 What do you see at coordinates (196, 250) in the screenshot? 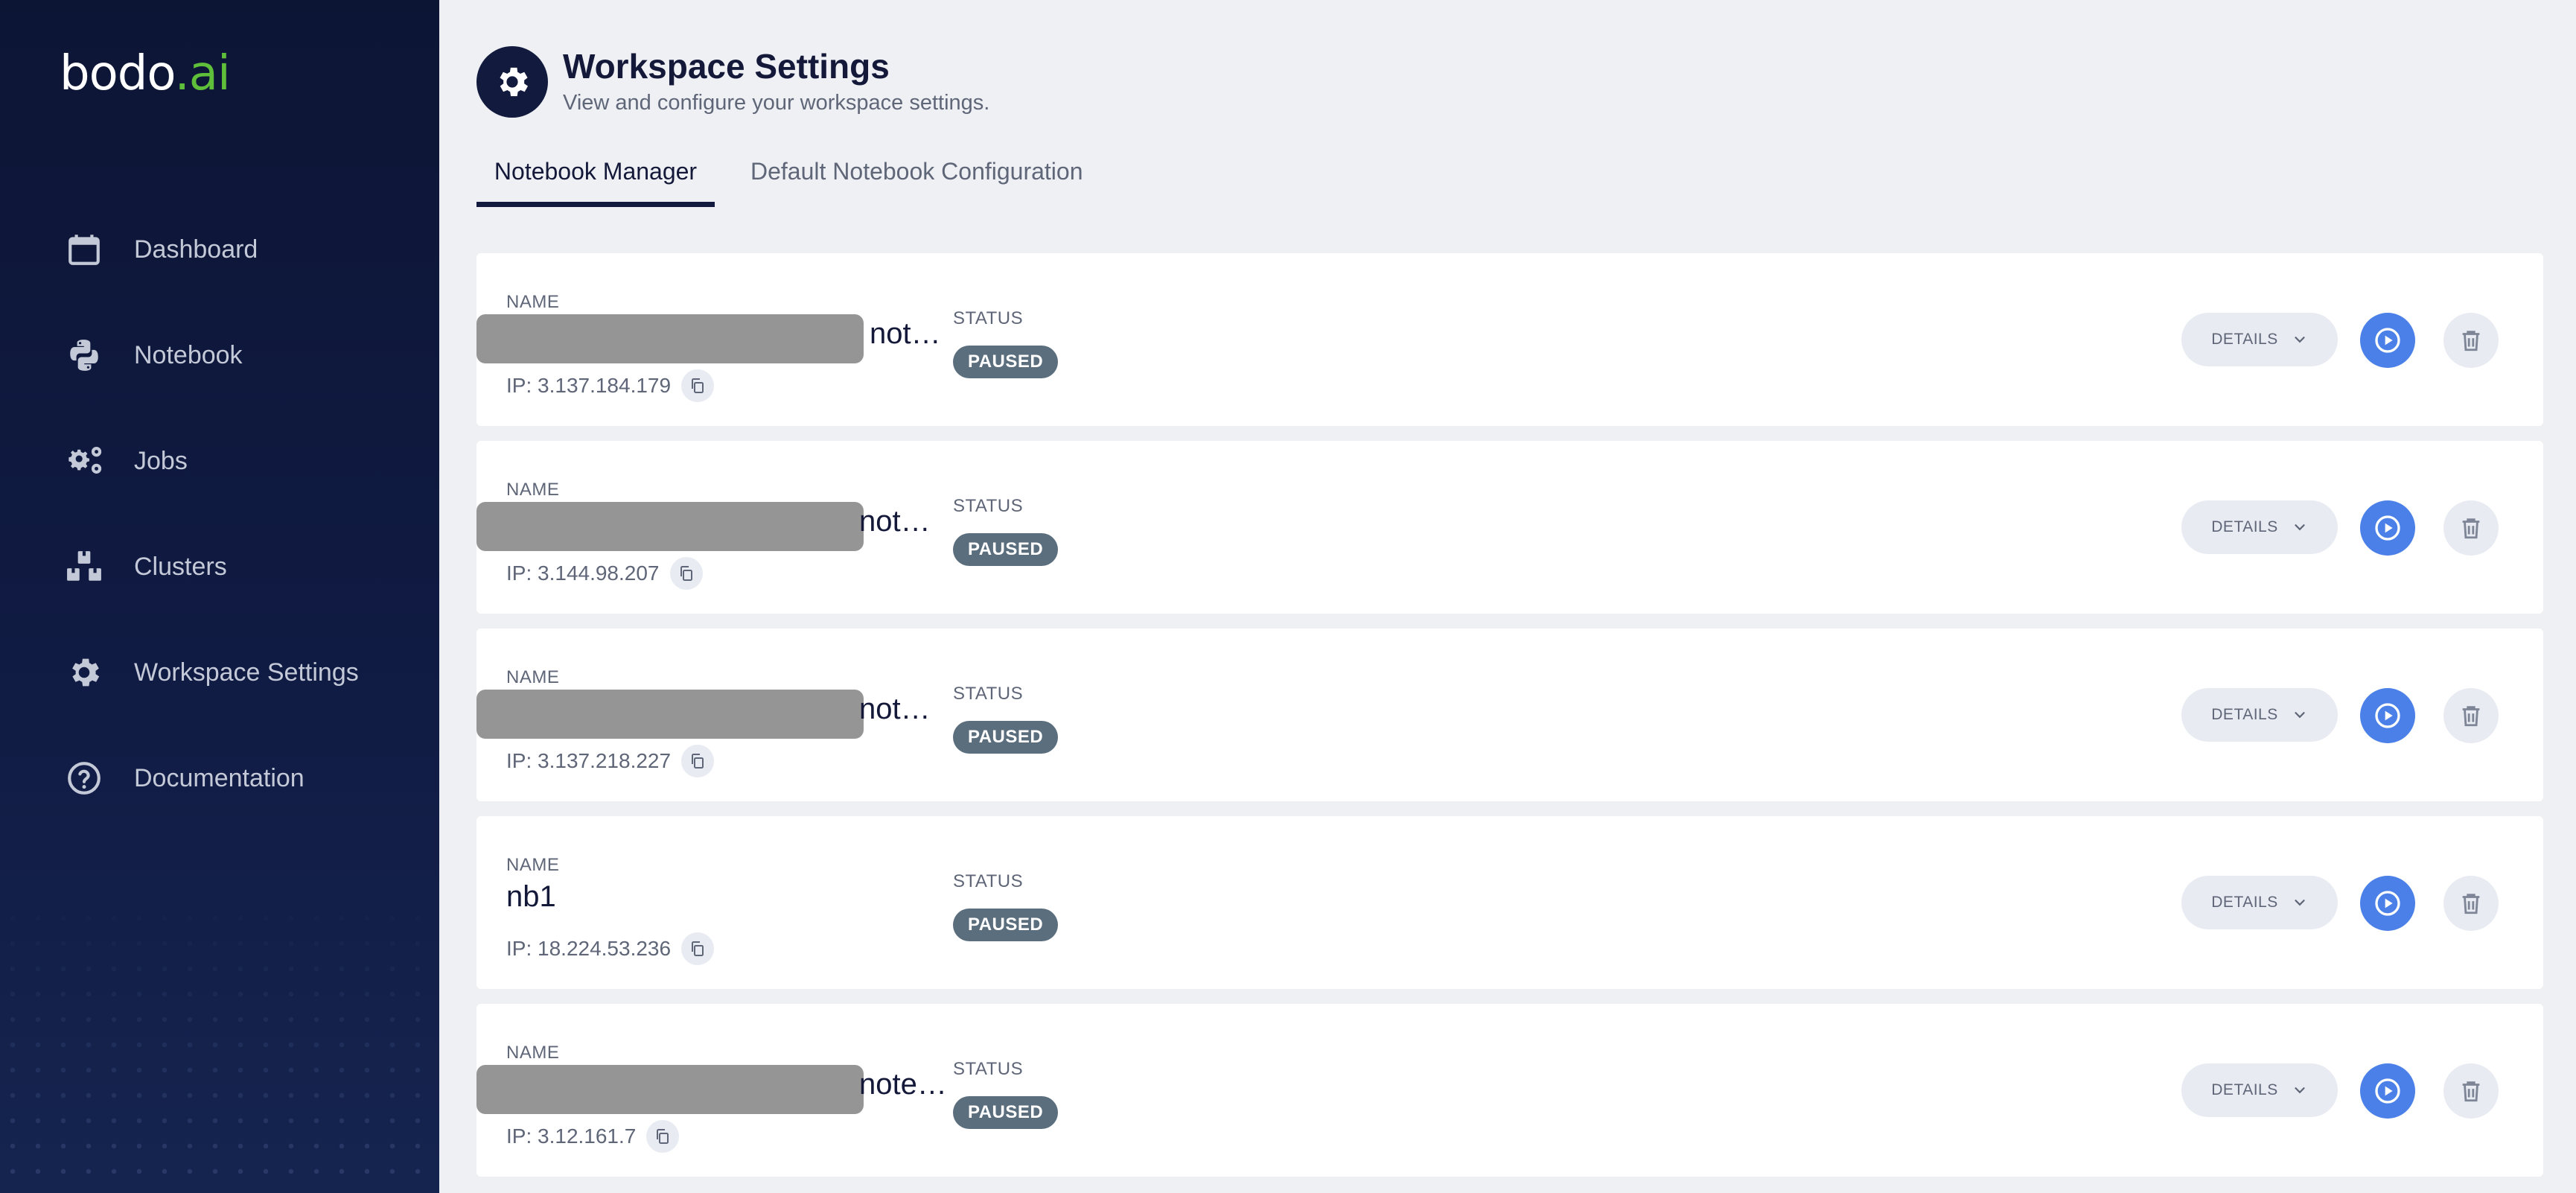
I see `sidebar-item-label: Dashboard` at bounding box center [196, 250].